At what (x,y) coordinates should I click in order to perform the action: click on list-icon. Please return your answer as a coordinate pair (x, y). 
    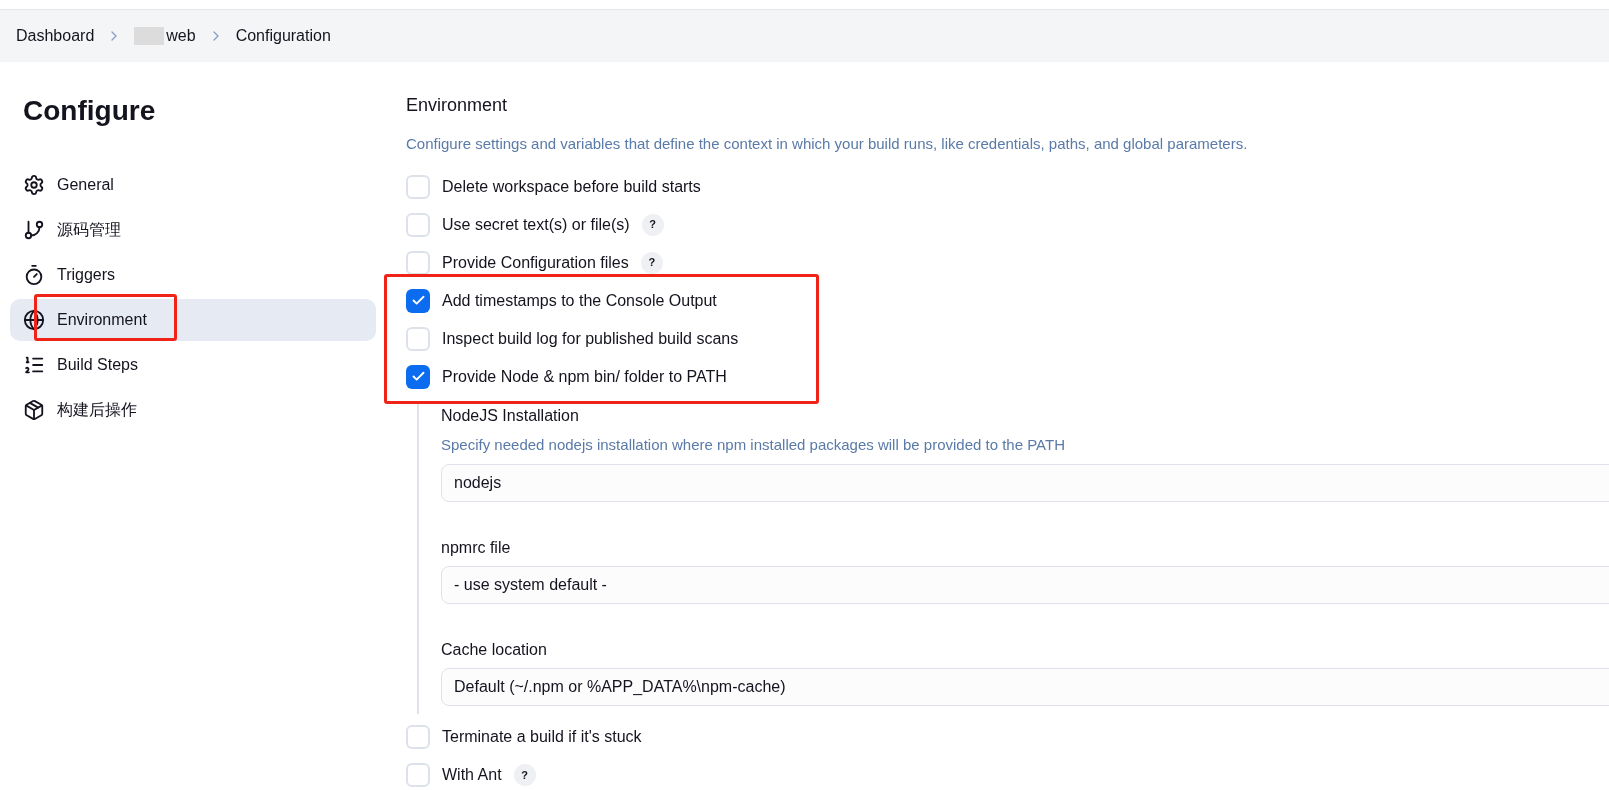
    Looking at the image, I should click on (34, 365).